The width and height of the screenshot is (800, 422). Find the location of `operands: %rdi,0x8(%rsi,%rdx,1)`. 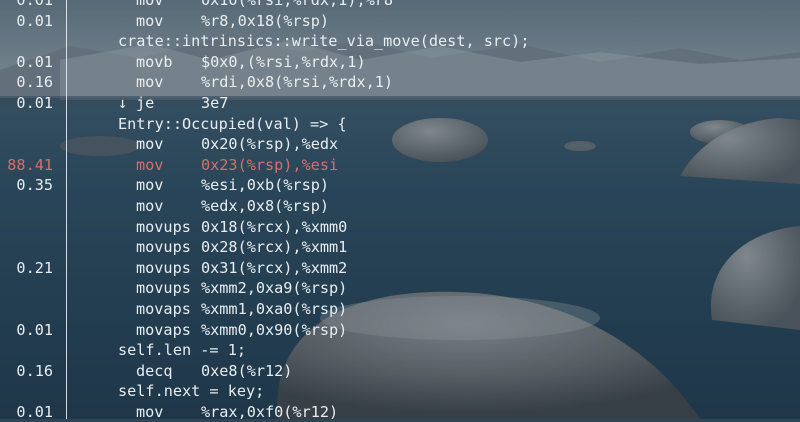

operands: %rdi,0x8(%rsi,%rdx,1) is located at coordinates (297, 82).